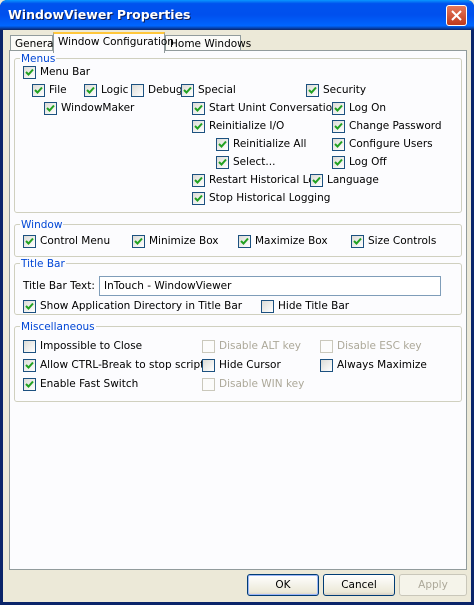 The height and width of the screenshot is (605, 474). I want to click on security-label: Security, so click(345, 90).